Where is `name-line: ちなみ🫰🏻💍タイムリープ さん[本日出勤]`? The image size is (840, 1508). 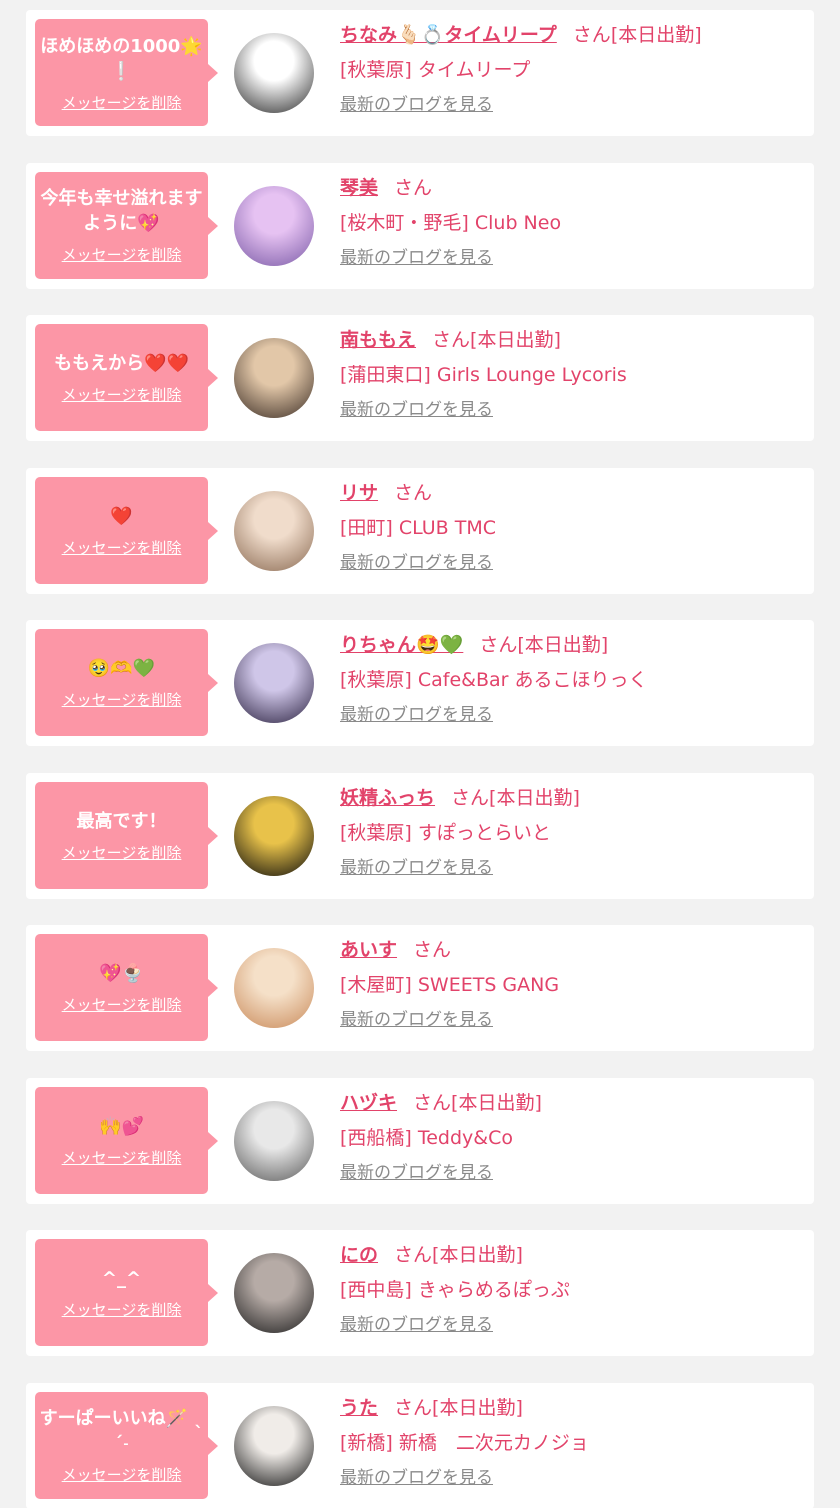
name-line: ちなみ🫰🏻💍タイムリープ さん[本日出勤] is located at coordinates (572, 35).